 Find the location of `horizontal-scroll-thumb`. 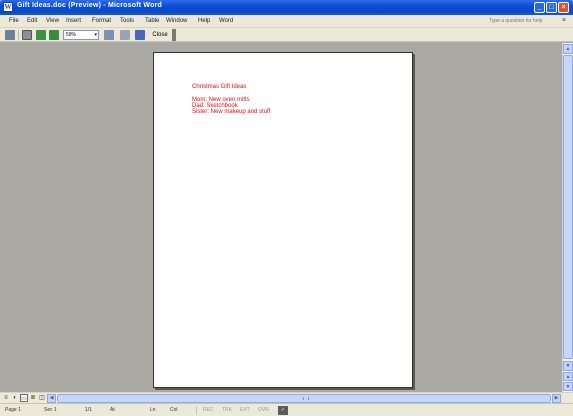

horizontal-scroll-thumb is located at coordinates (304, 398).